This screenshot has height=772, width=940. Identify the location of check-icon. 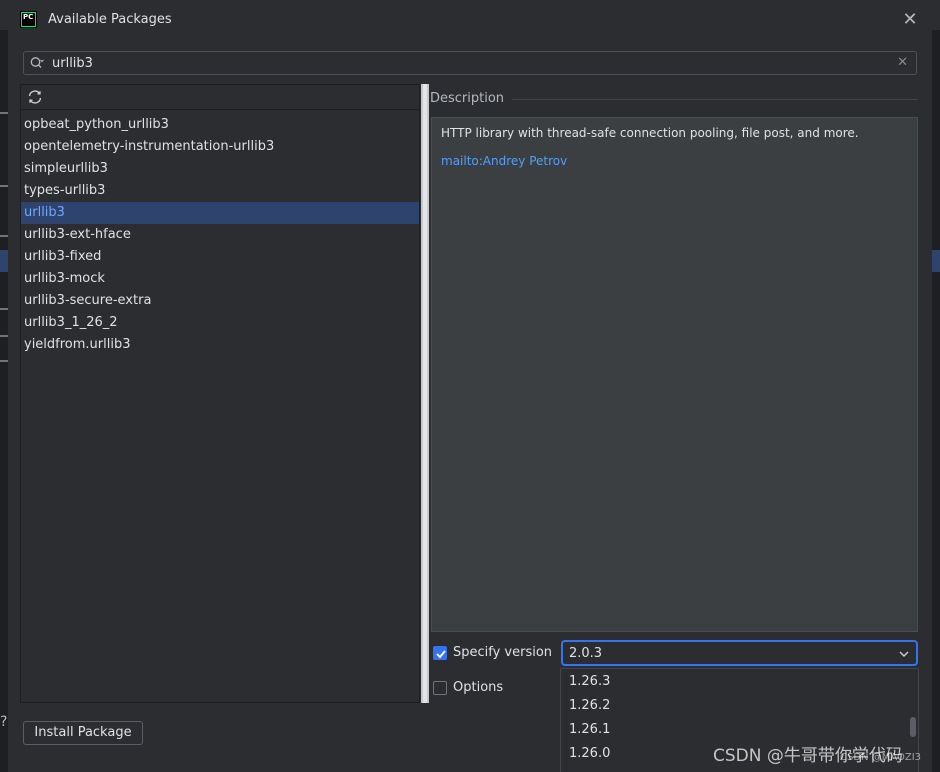
(441, 654).